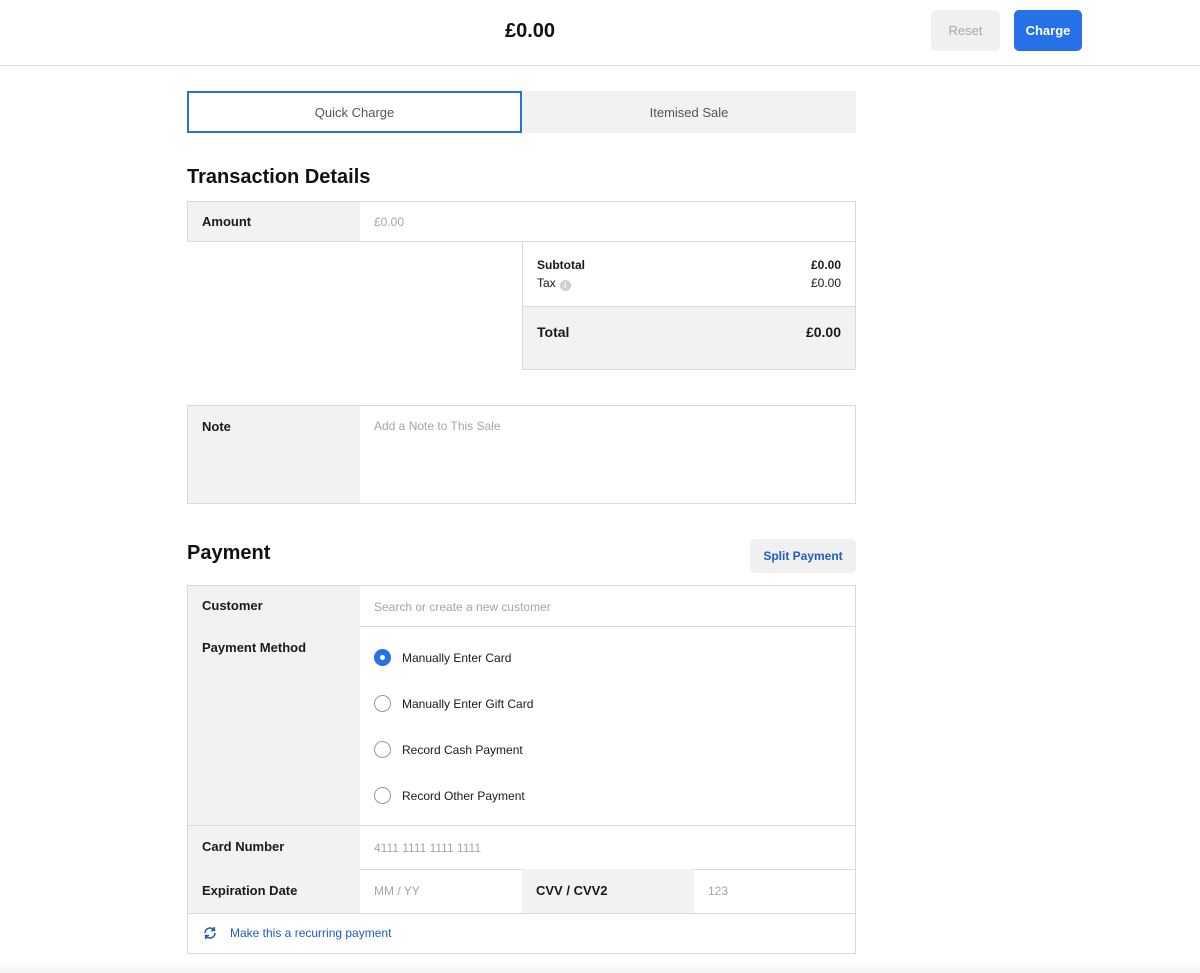  I want to click on expiry-cvv-row: Expiration Date MM / YY CVV / CVV2 123, so click(521, 891).